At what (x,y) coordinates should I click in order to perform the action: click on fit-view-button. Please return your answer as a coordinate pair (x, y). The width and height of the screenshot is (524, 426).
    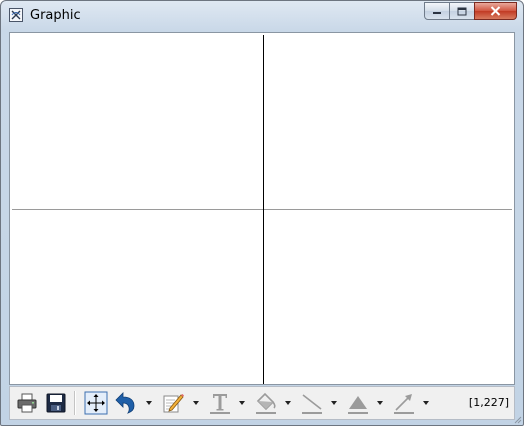
    Looking at the image, I should click on (96, 403).